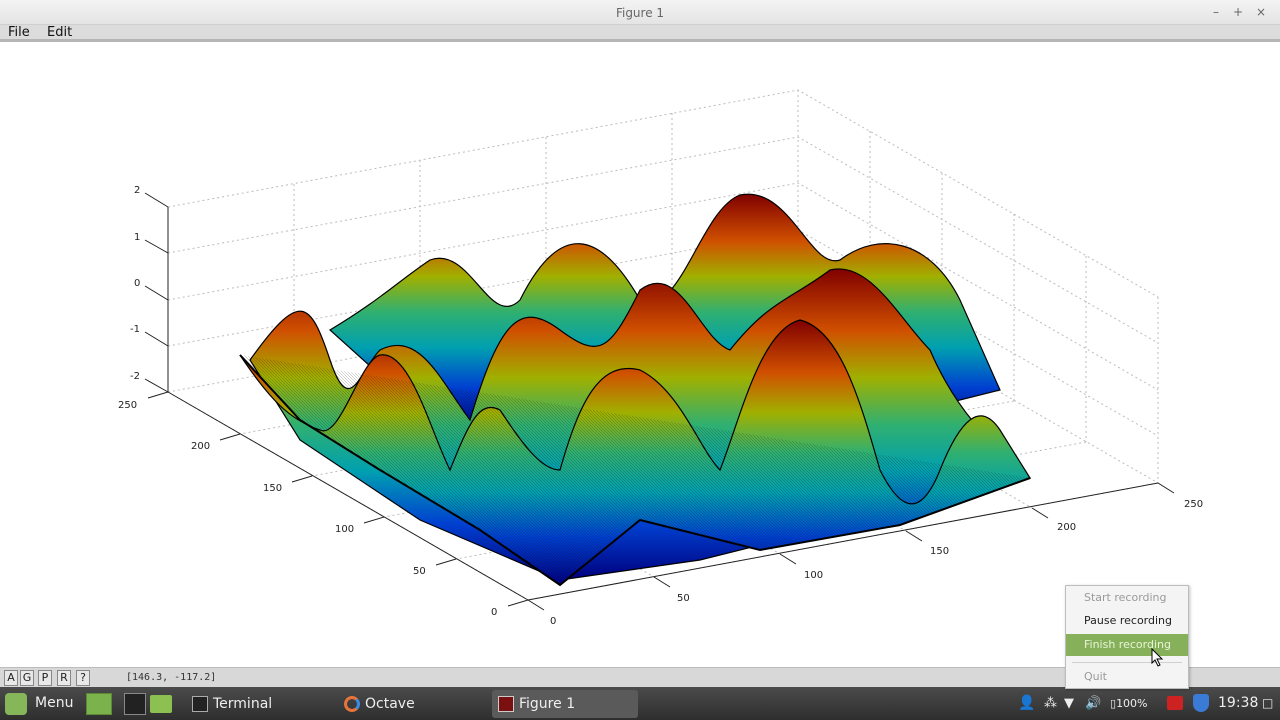 The height and width of the screenshot is (720, 1280). Describe the element at coordinates (200, 704) in the screenshot. I see `terminal-icon` at that location.